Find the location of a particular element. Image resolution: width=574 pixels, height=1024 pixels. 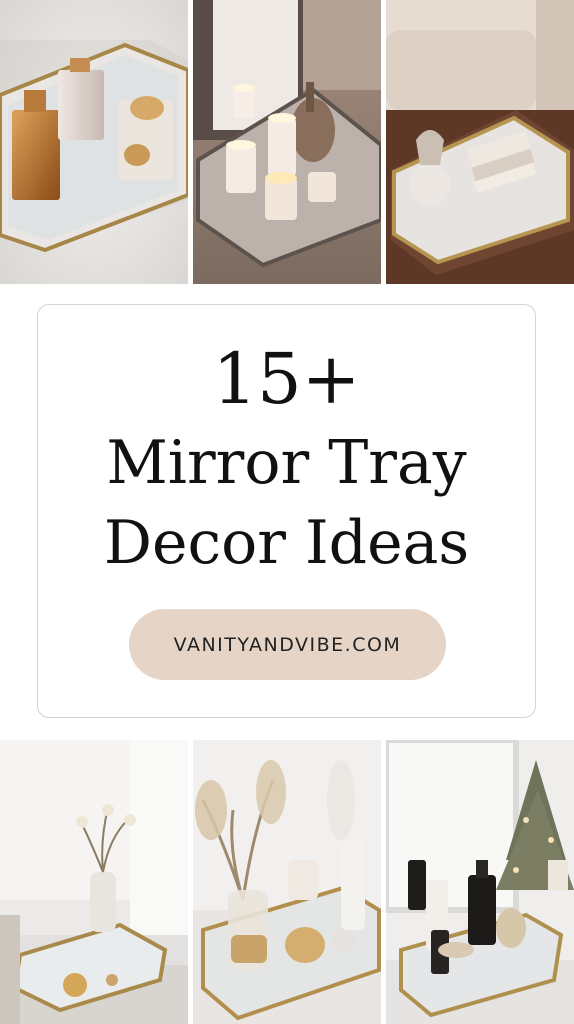

photo-vase-tray is located at coordinates (94, 882).